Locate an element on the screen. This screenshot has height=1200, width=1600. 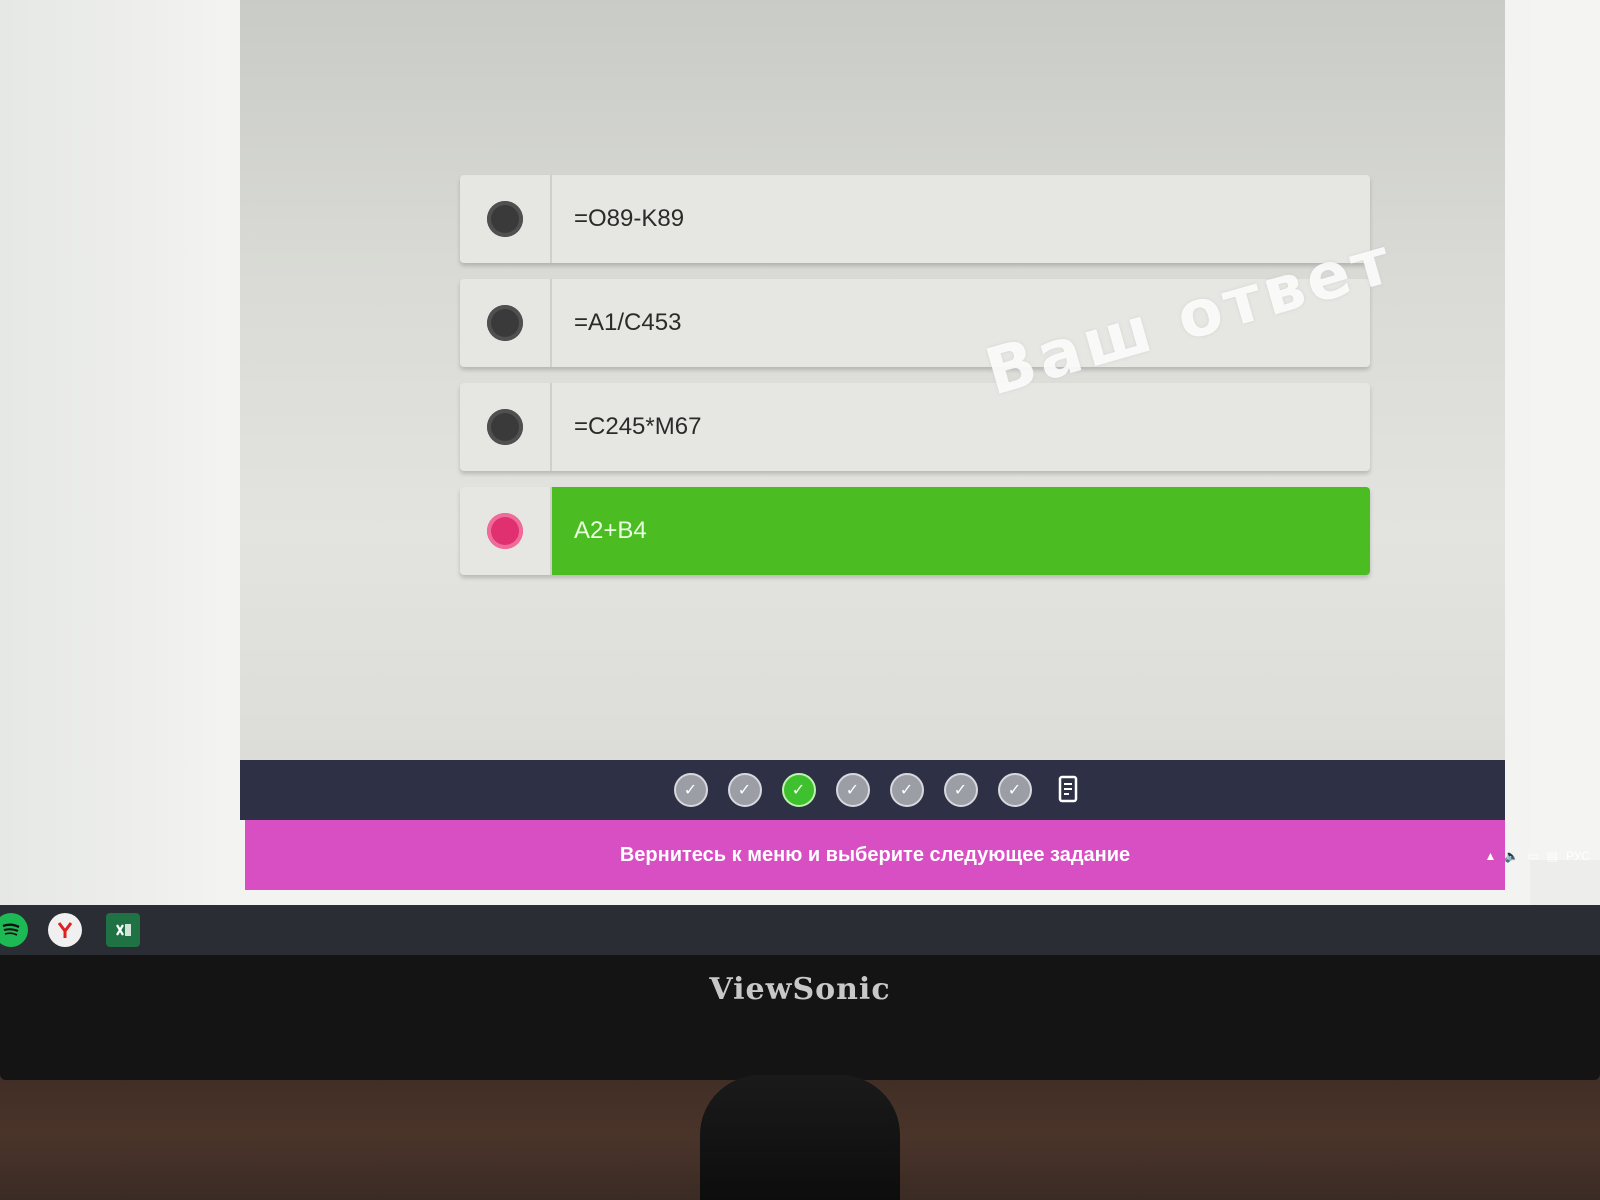
language-indicator: РУС is located at coordinates (1578, 856).